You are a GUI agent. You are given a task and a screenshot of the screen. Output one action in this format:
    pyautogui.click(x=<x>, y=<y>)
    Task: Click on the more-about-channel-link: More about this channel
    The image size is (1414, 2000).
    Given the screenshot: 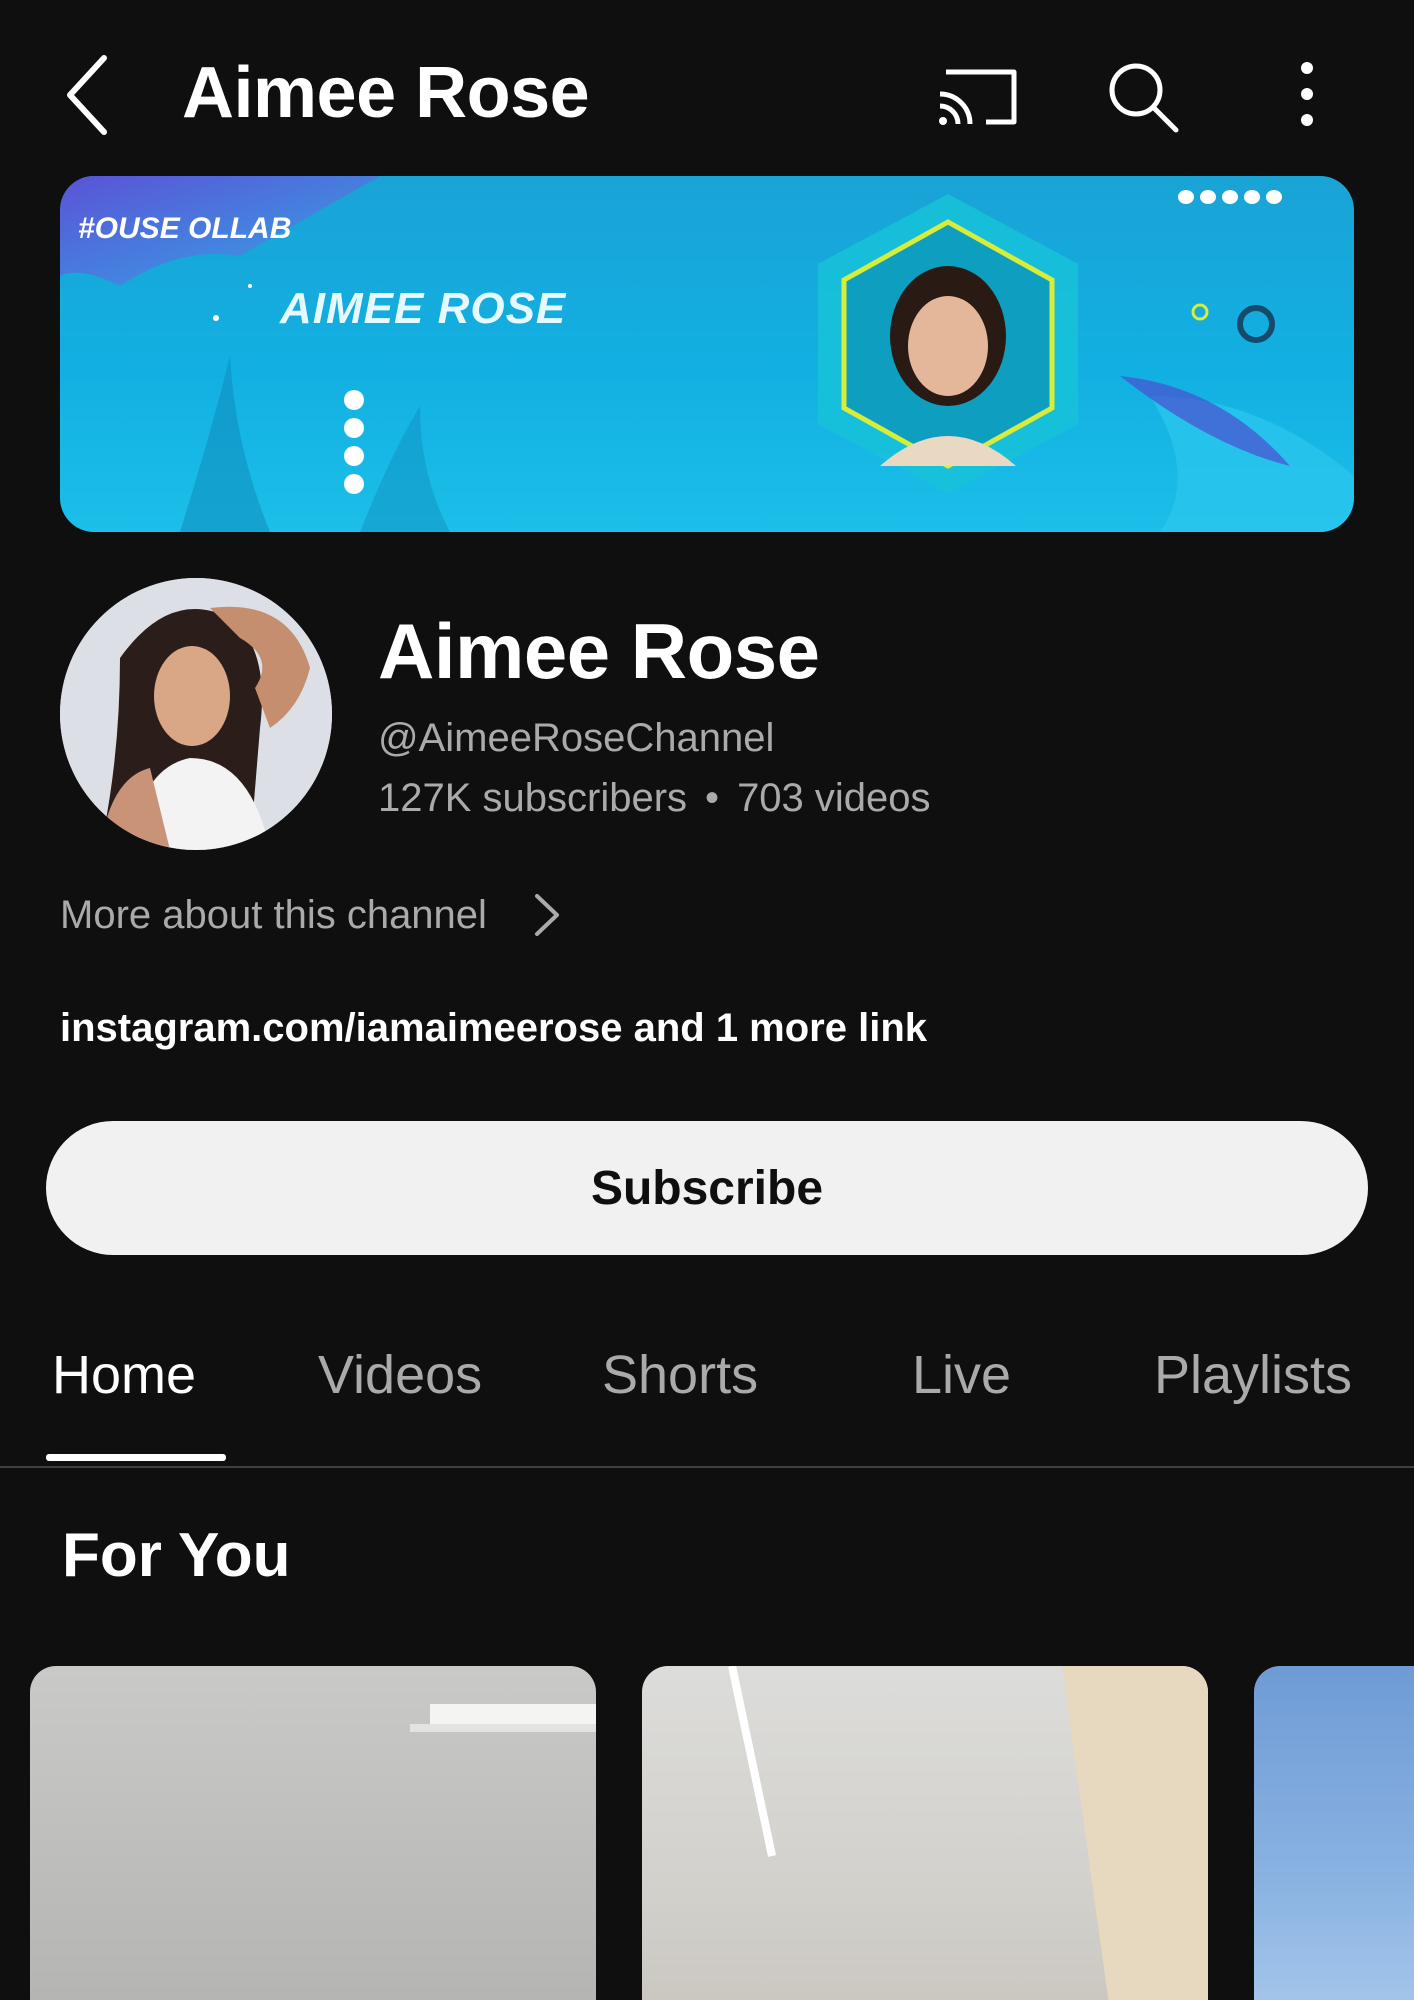 What is the action you would take?
    pyautogui.click(x=310, y=915)
    